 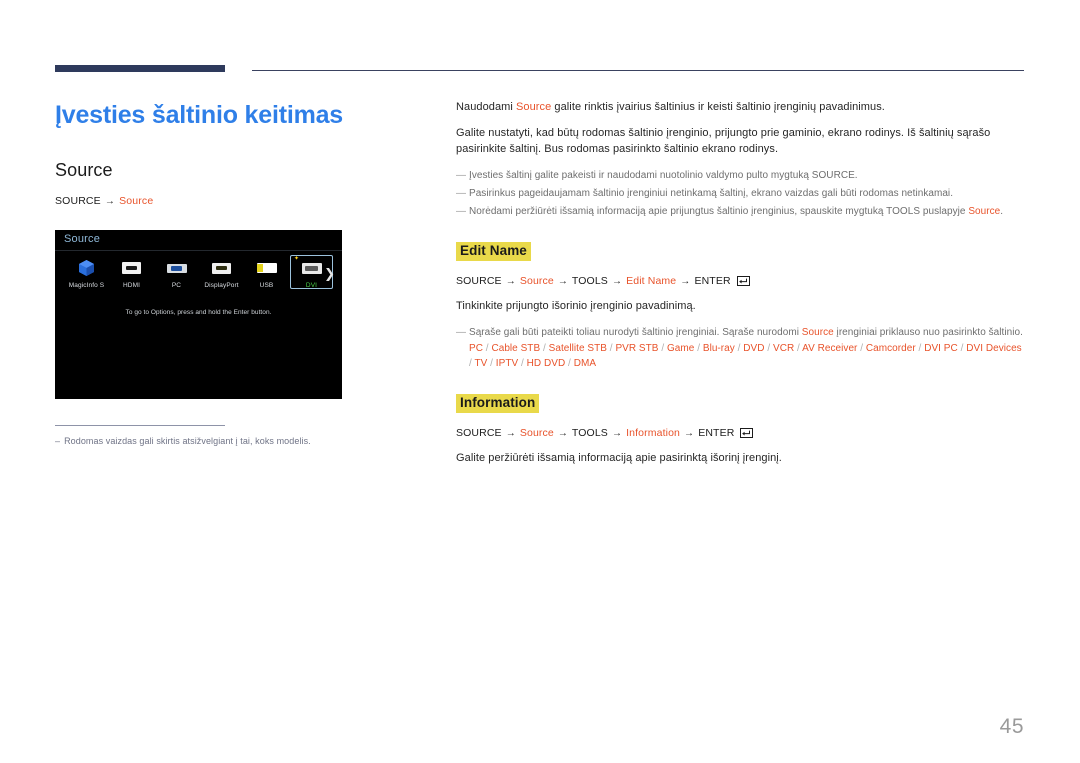 What do you see at coordinates (546, 364) in the screenshot?
I see `device-name: HD DVD` at bounding box center [546, 364].